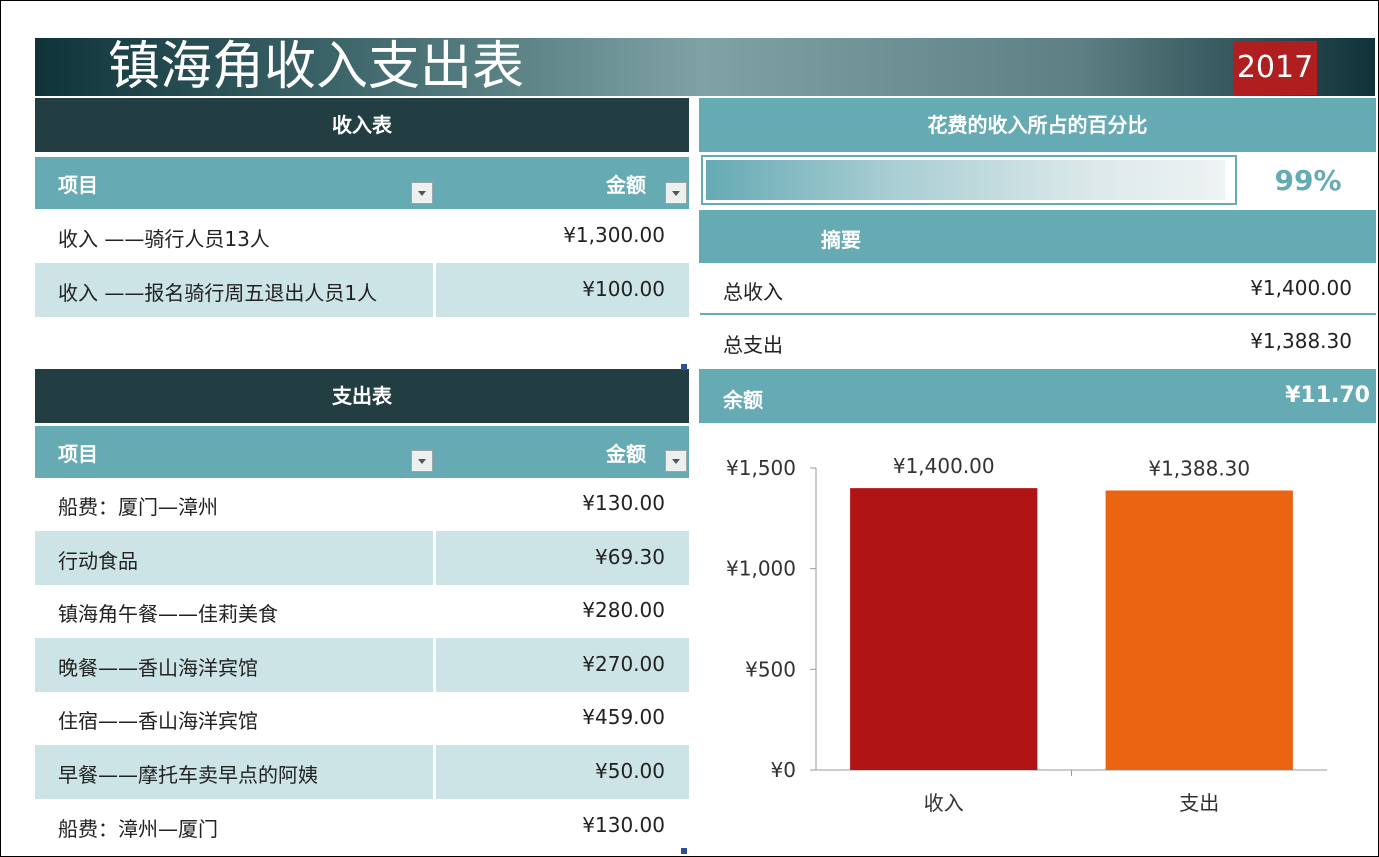  I want to click on table-row: 晚餐——香山海洋宾馆 ¥270.00, so click(362, 664).